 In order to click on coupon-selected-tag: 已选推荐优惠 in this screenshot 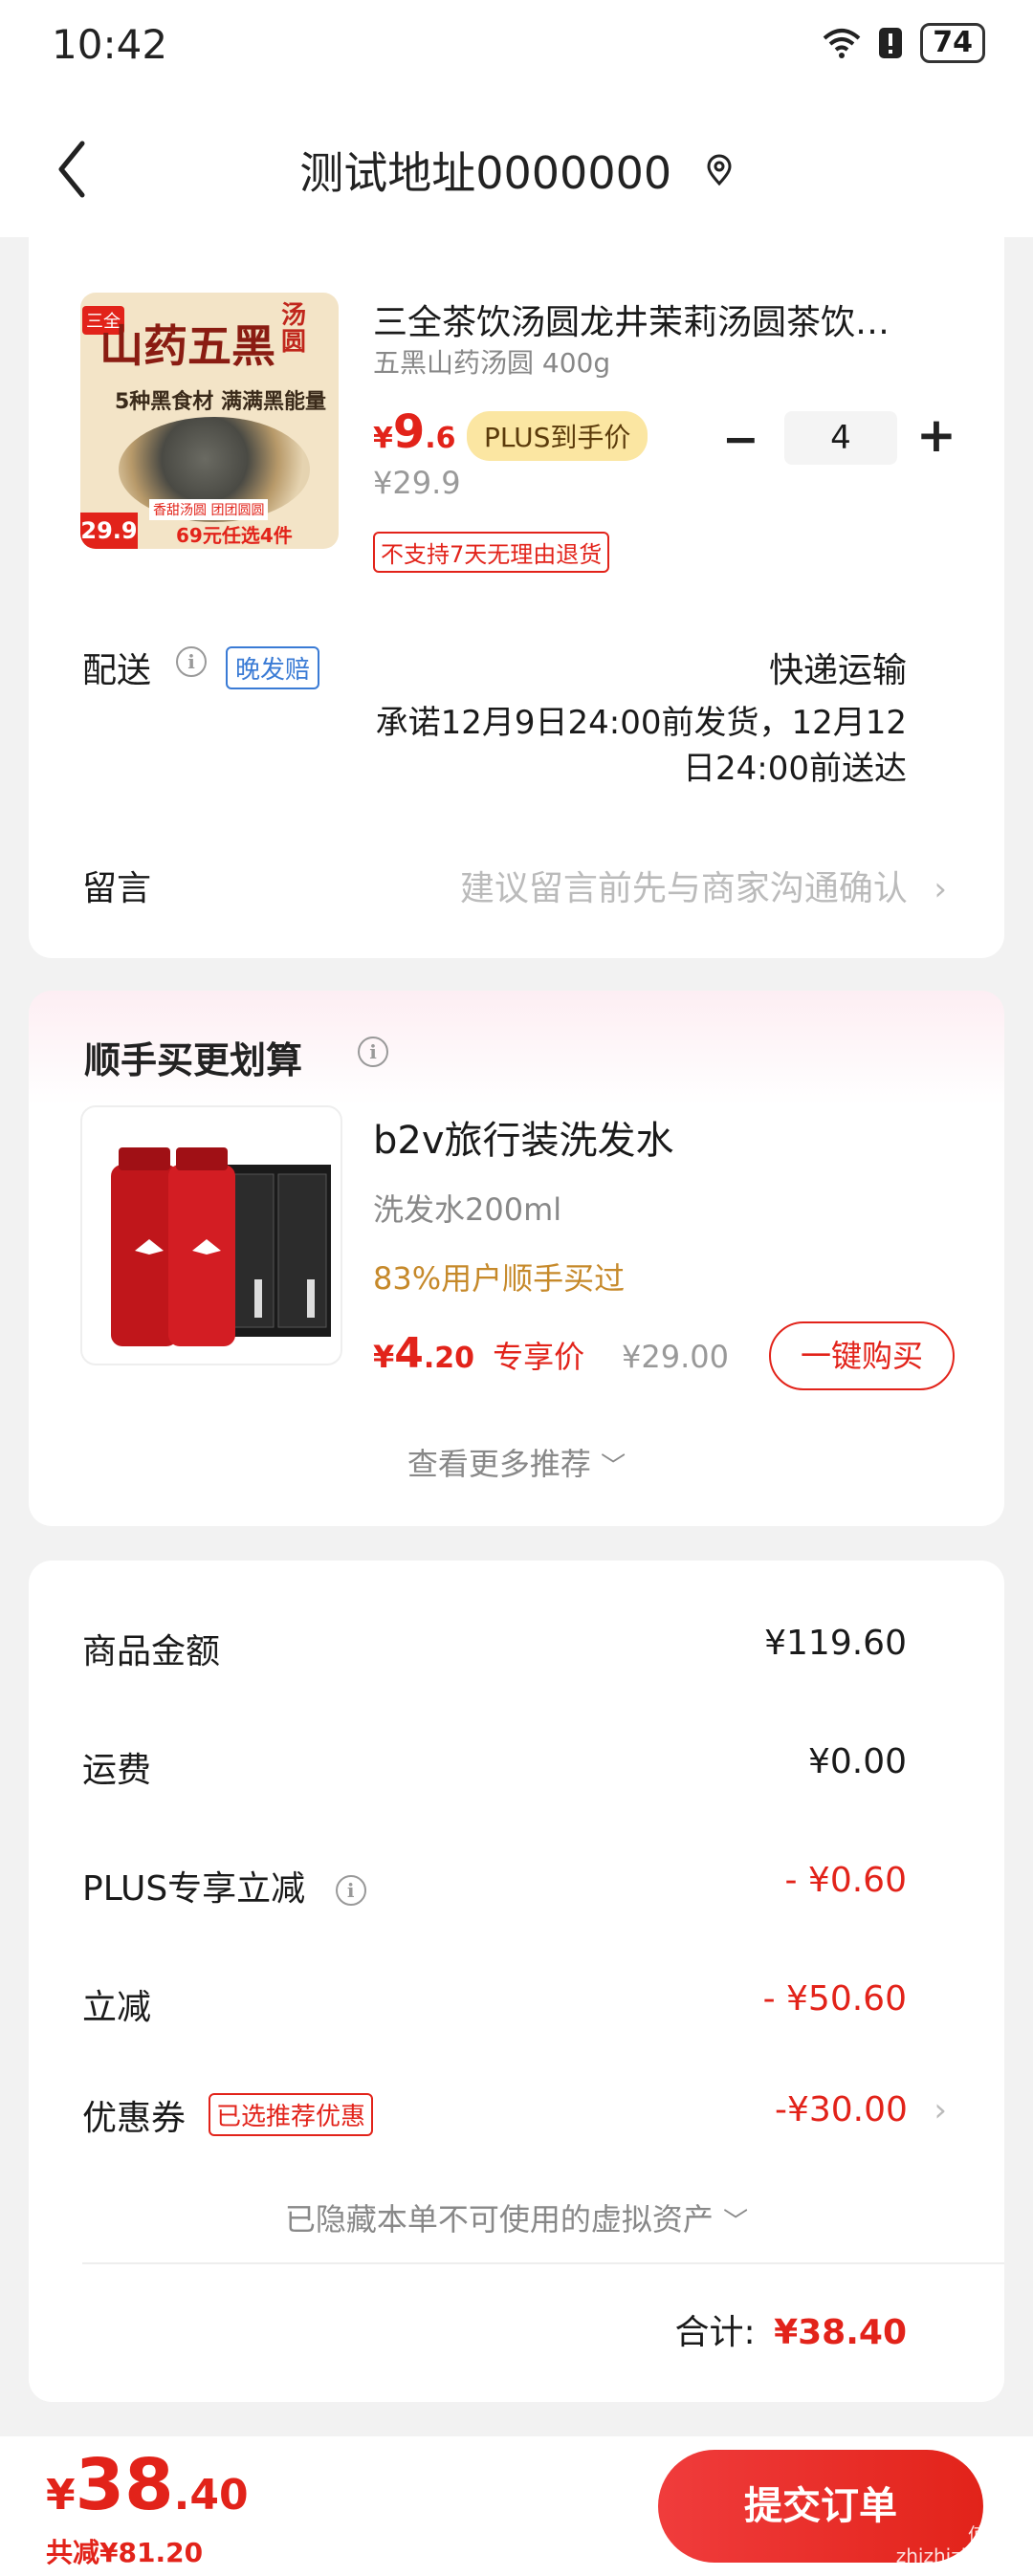, I will do `click(291, 2114)`.